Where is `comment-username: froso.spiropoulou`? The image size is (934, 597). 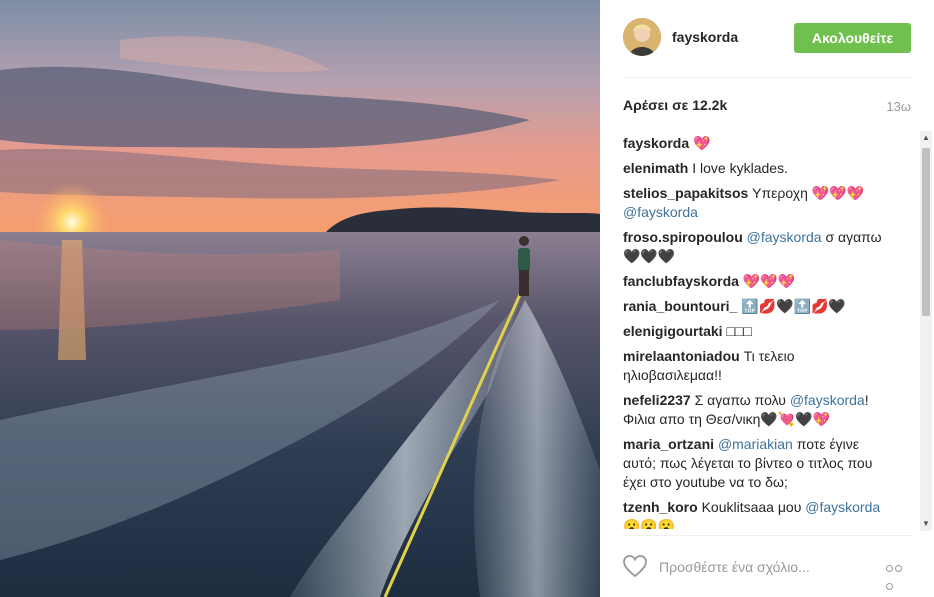
comment-username: froso.spiropoulou is located at coordinates (683, 237).